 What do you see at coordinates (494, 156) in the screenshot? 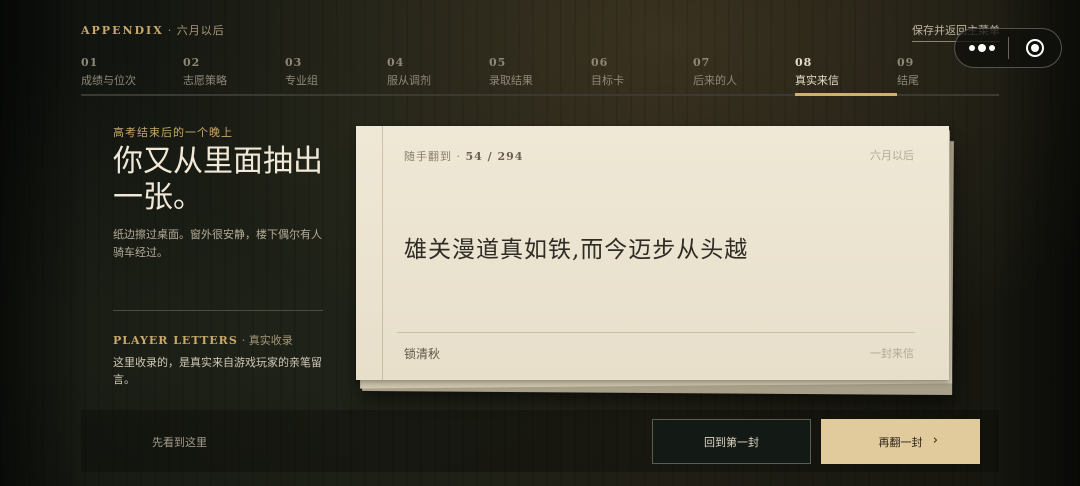
I see `card-counter: 54 / 294` at bounding box center [494, 156].